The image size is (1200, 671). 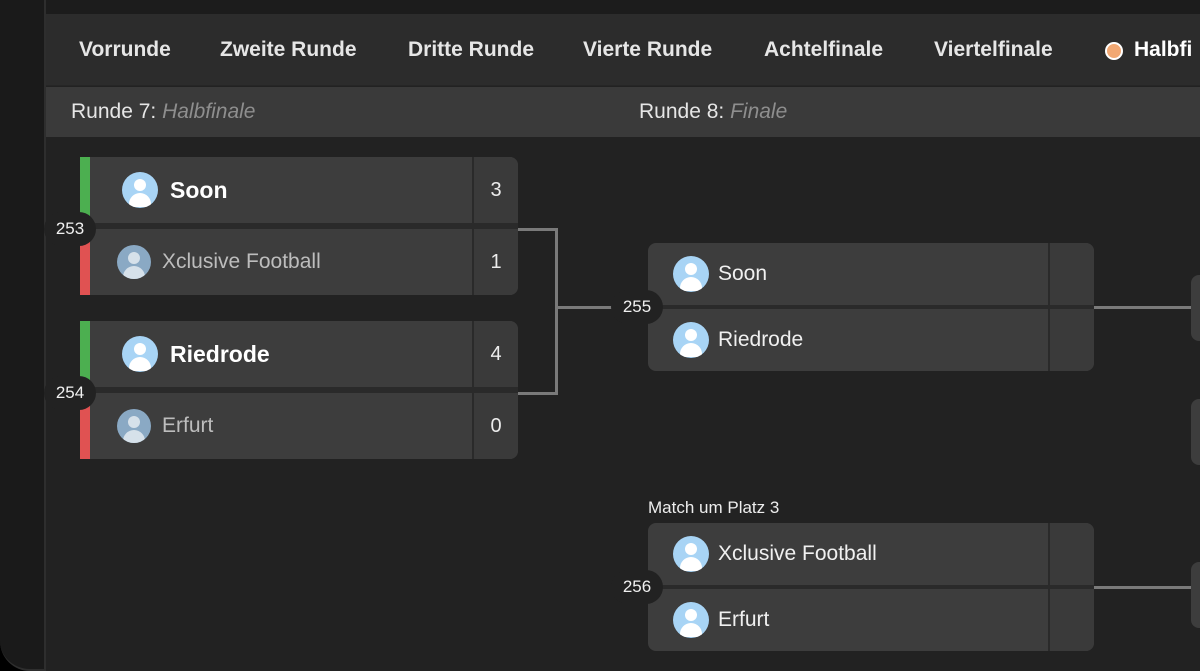 I want to click on tab-dritte-runde: Dritte Runde, so click(x=471, y=50).